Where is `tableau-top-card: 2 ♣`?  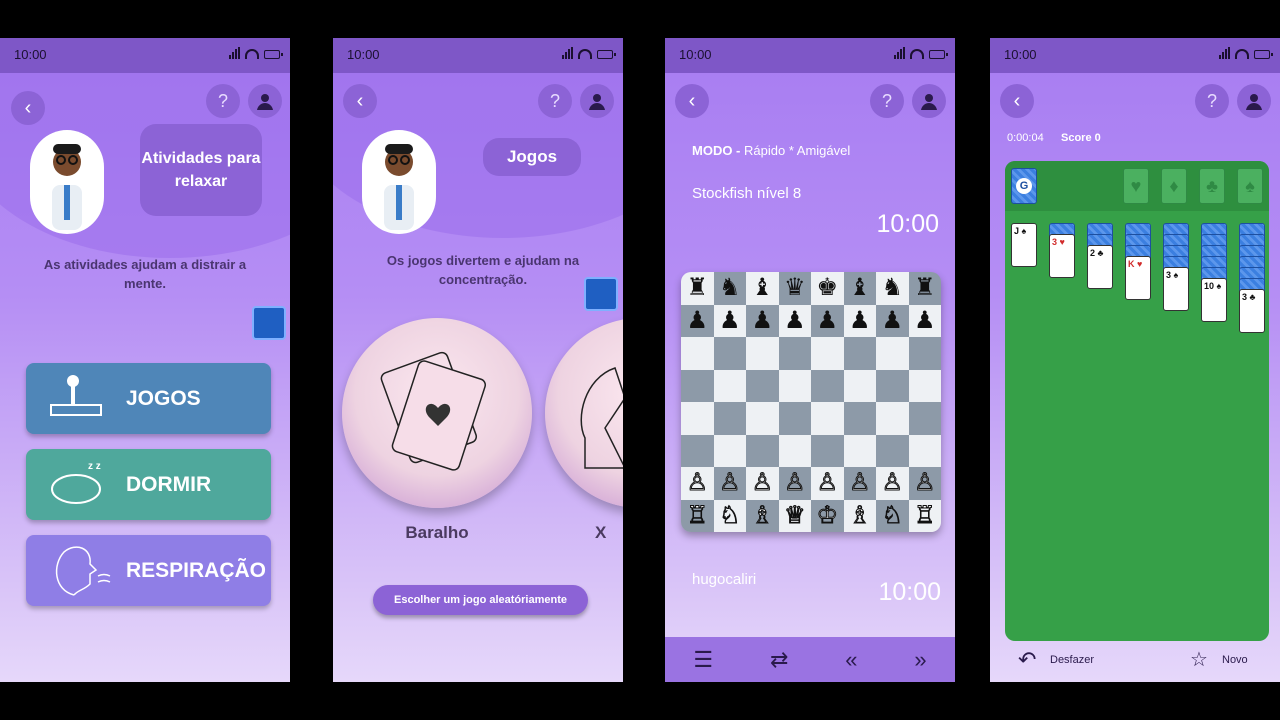
tableau-top-card: 2 ♣ is located at coordinates (1100, 267).